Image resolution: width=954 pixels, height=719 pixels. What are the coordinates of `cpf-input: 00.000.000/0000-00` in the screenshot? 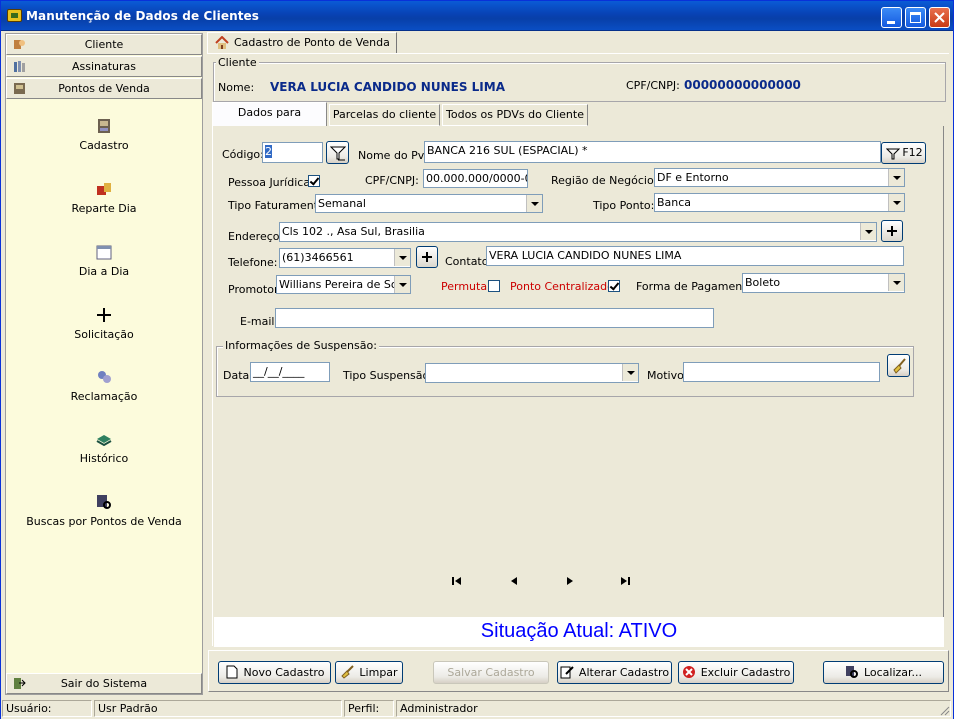 It's located at (475, 178).